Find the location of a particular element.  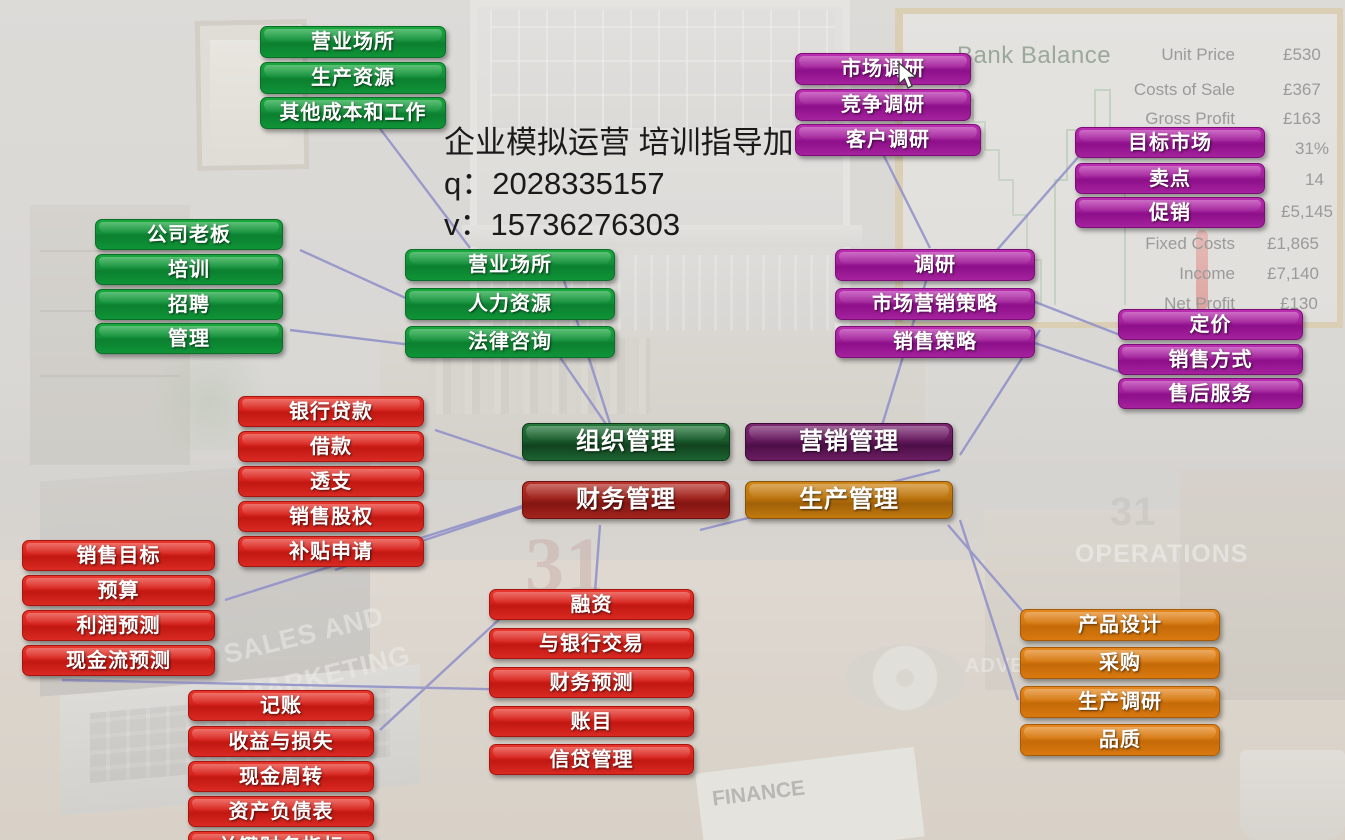

button-market-top-right-2: 促销 is located at coordinates (1170, 212).